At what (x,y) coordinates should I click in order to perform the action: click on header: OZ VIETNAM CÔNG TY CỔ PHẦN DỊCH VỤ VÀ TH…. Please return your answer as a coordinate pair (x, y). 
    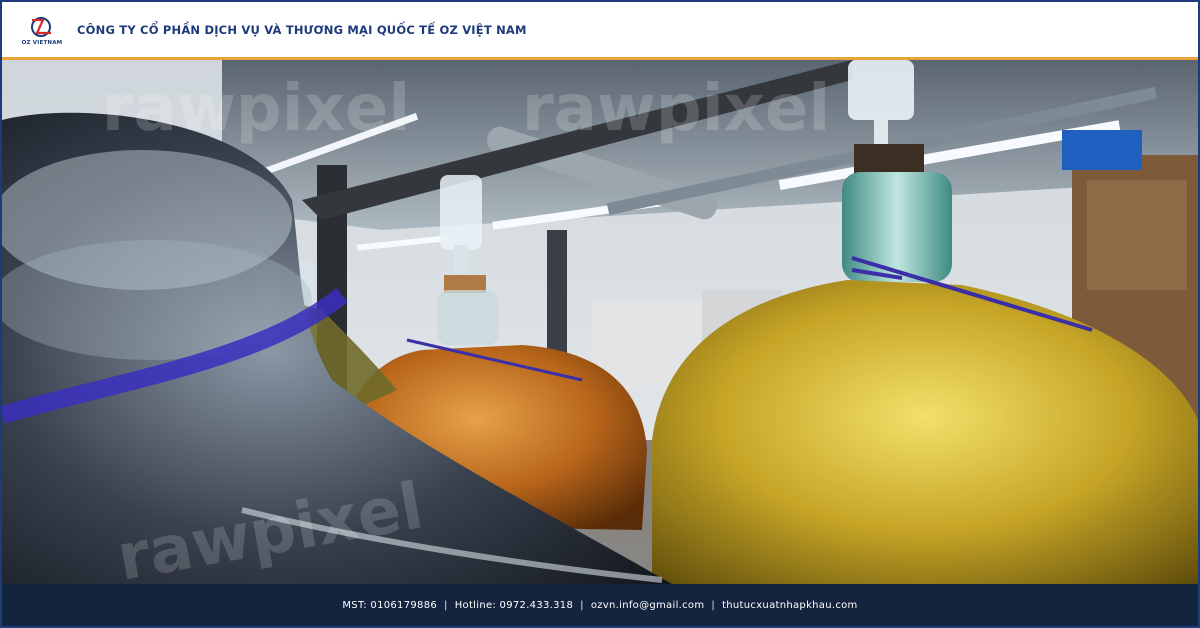
    Looking at the image, I should click on (600, 30).